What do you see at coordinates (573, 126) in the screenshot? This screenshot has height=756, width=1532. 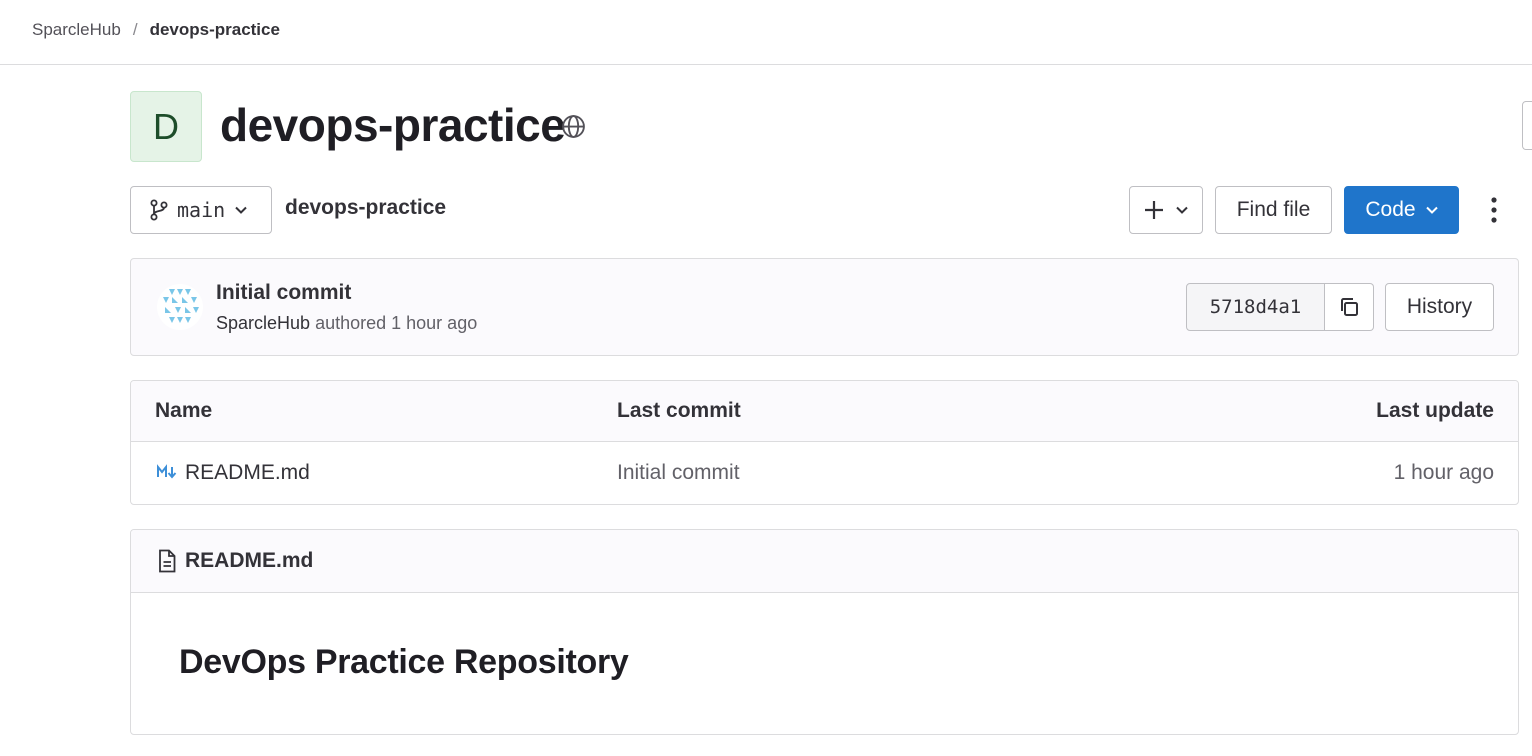 I see `globe-icon` at bounding box center [573, 126].